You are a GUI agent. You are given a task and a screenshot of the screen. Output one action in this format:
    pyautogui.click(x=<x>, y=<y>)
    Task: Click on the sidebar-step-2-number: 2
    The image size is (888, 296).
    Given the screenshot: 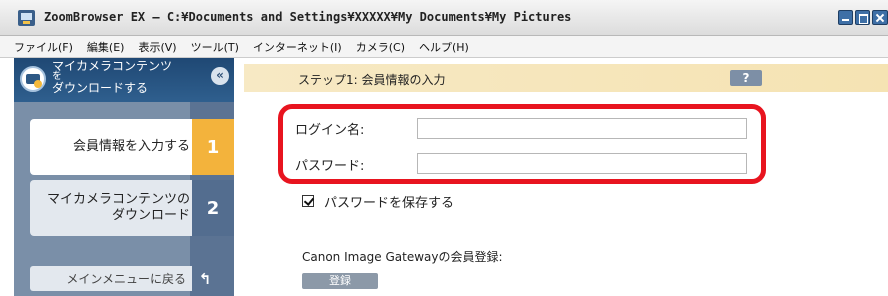 What is the action you would take?
    pyautogui.click(x=213, y=208)
    